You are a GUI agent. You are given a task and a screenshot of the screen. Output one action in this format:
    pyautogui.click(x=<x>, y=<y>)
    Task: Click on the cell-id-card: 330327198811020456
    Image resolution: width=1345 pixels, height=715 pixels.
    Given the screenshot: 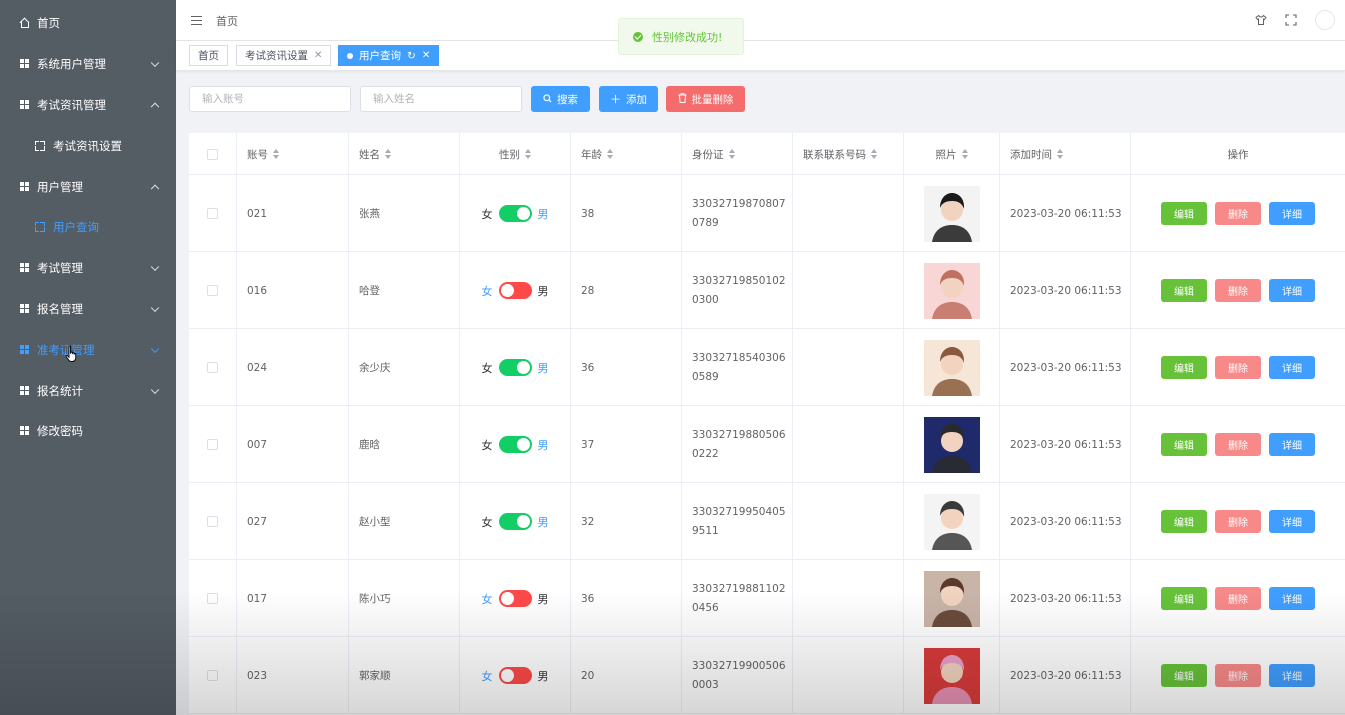 What is the action you would take?
    pyautogui.click(x=737, y=598)
    